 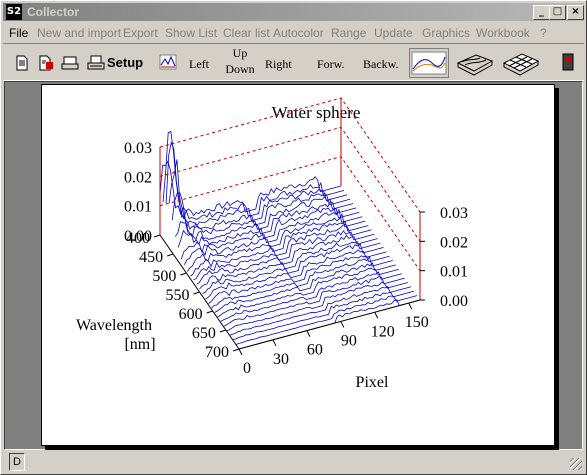 What do you see at coordinates (454, 242) in the screenshot?
I see `z-tick-label-right: 0.02` at bounding box center [454, 242].